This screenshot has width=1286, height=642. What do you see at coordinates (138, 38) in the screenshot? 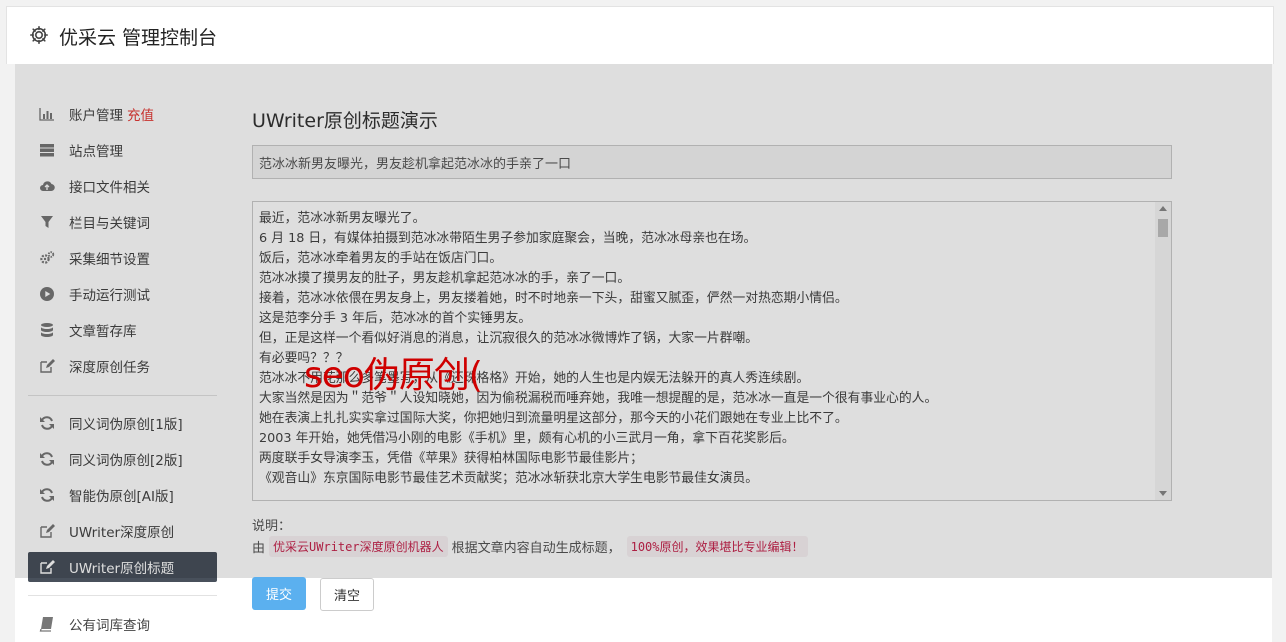
I see `console-title: 优采云 管理控制台` at bounding box center [138, 38].